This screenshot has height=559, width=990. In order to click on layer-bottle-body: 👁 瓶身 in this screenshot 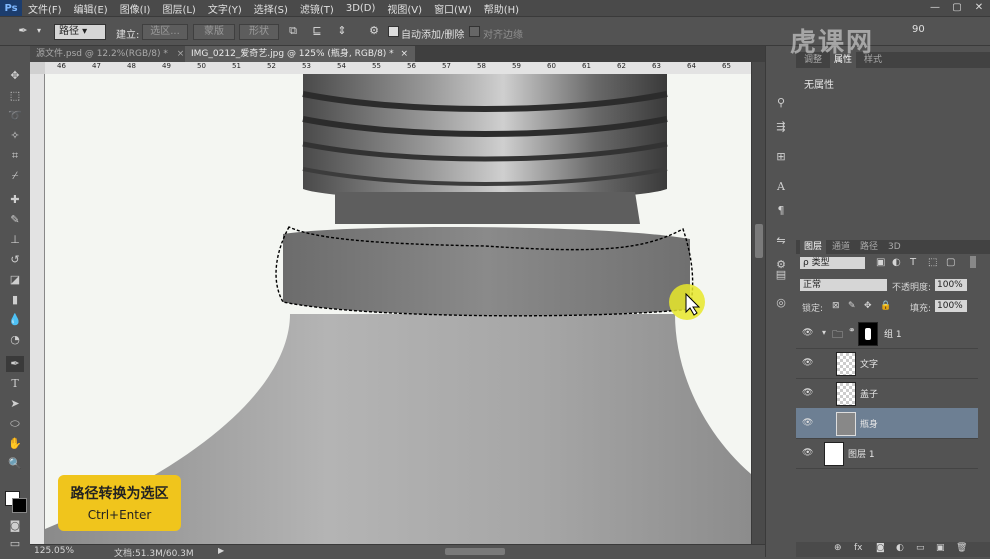, I will do `click(887, 423)`.